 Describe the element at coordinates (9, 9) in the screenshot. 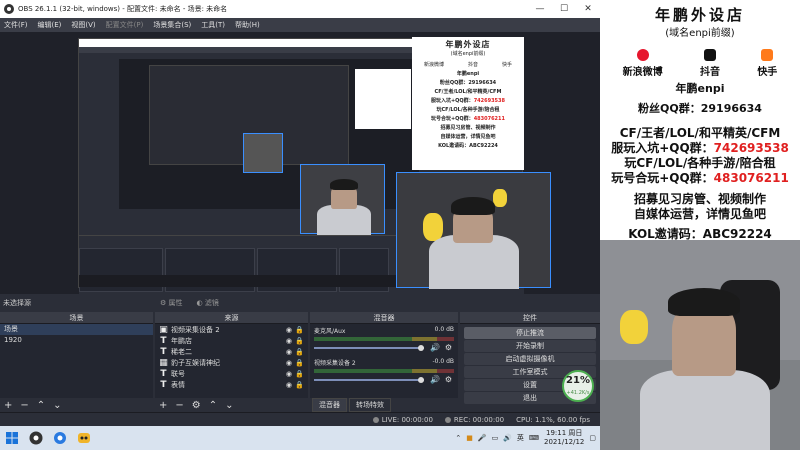

I see `obs-logo-icon` at that location.